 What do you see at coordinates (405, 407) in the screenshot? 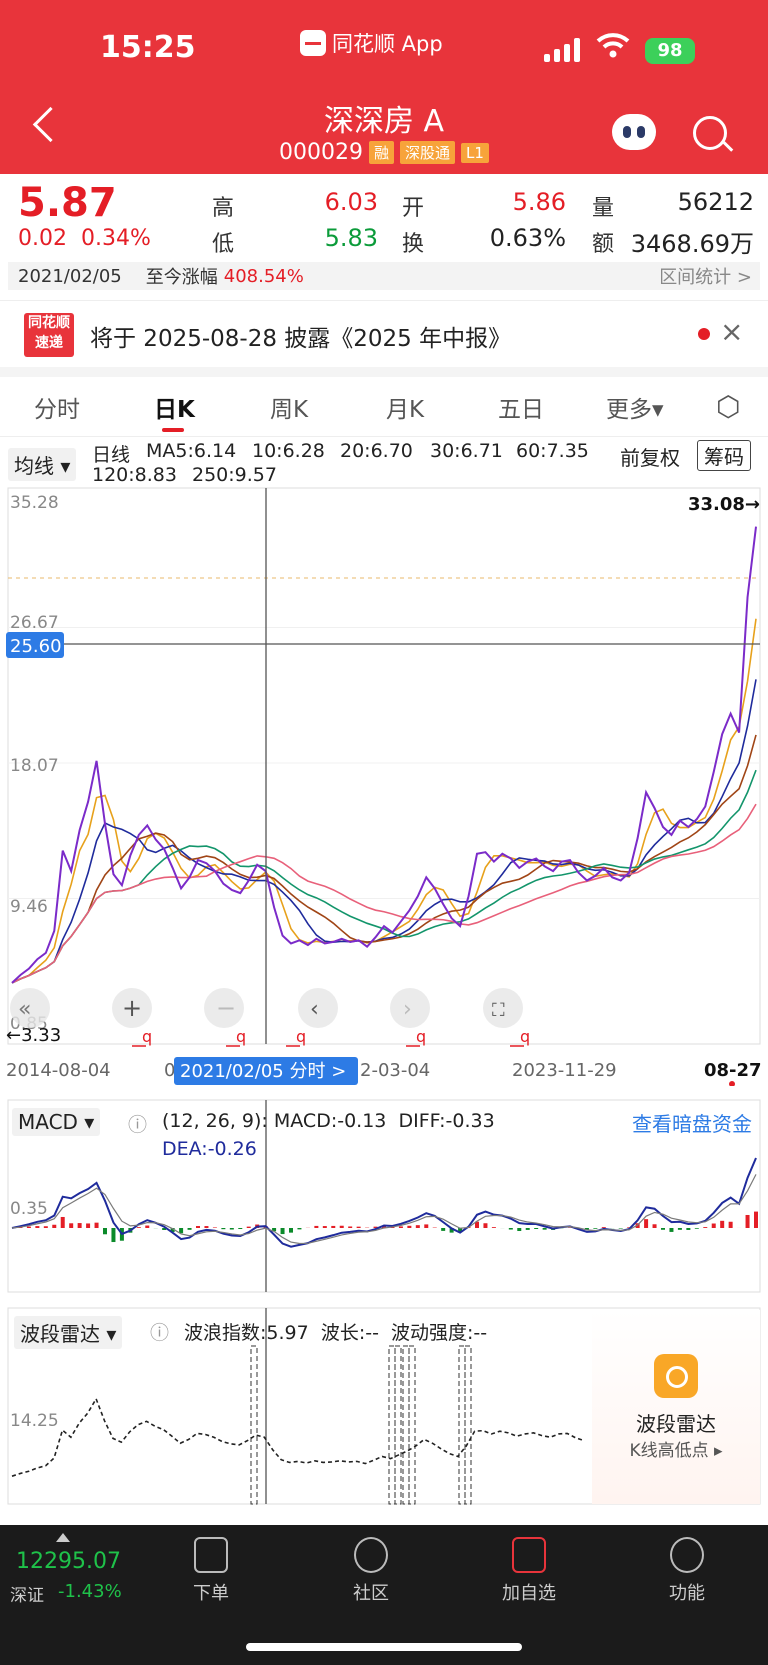
I see `tab-monthly-k: 月K` at bounding box center [405, 407].